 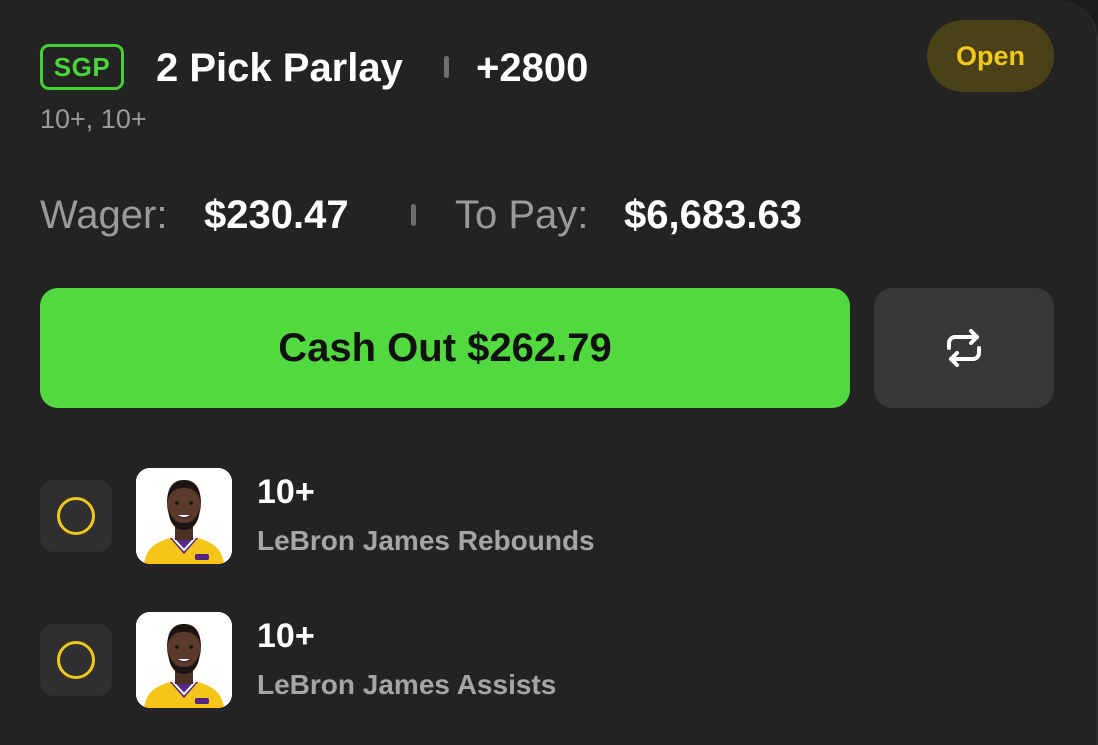 I want to click on wager-value: $230.47, so click(x=276, y=215).